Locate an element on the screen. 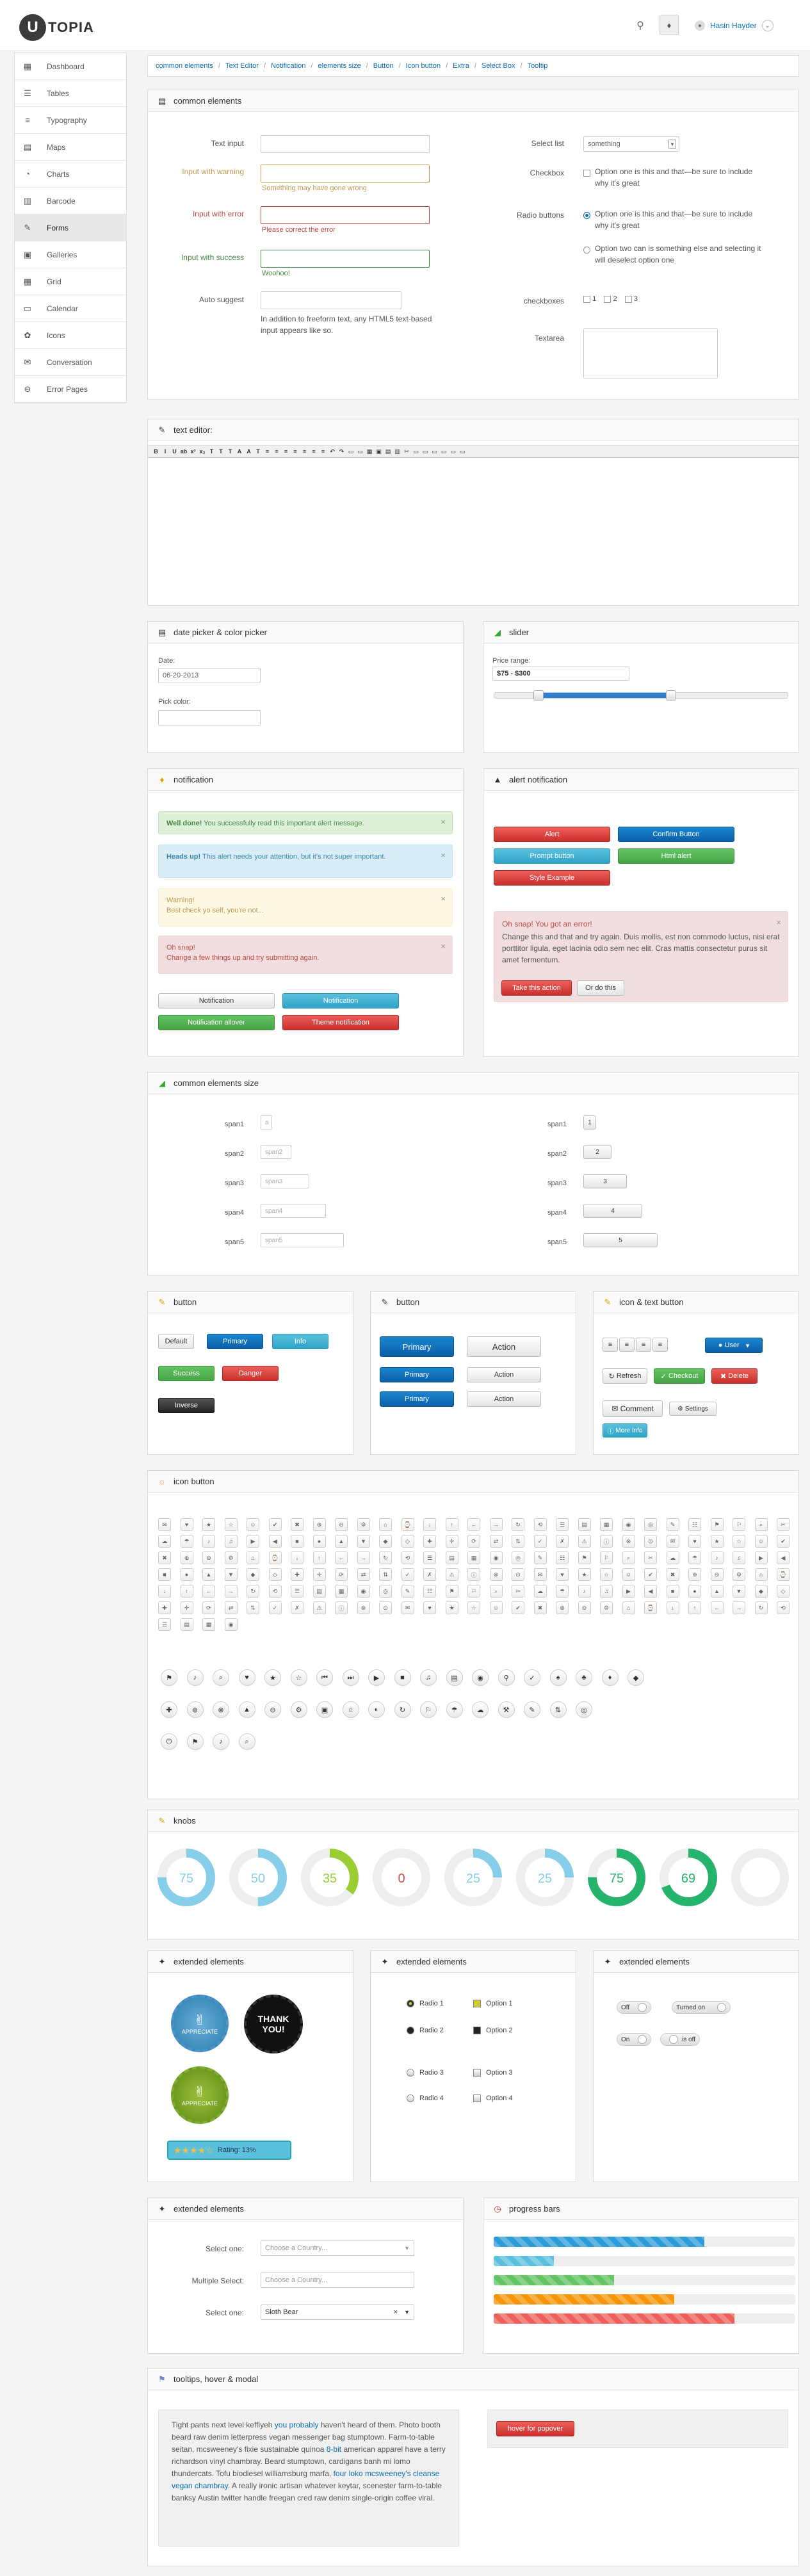 The image size is (810, 2576). glyph-icon: ☆ is located at coordinates (231, 1524).